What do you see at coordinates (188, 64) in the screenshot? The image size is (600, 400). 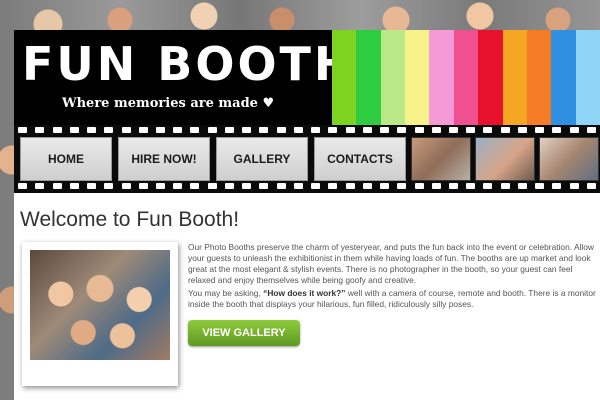 I see `site-logo: FUN BOOTH` at bounding box center [188, 64].